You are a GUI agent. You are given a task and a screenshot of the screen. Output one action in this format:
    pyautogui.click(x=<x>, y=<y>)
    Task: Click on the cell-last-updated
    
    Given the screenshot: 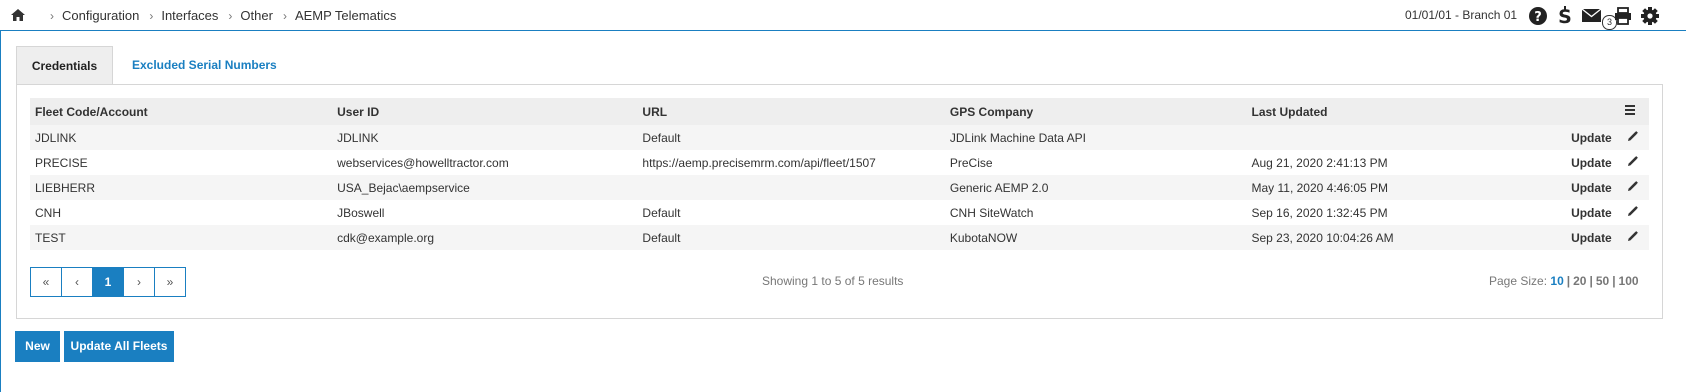 What is the action you would take?
    pyautogui.click(x=1397, y=137)
    